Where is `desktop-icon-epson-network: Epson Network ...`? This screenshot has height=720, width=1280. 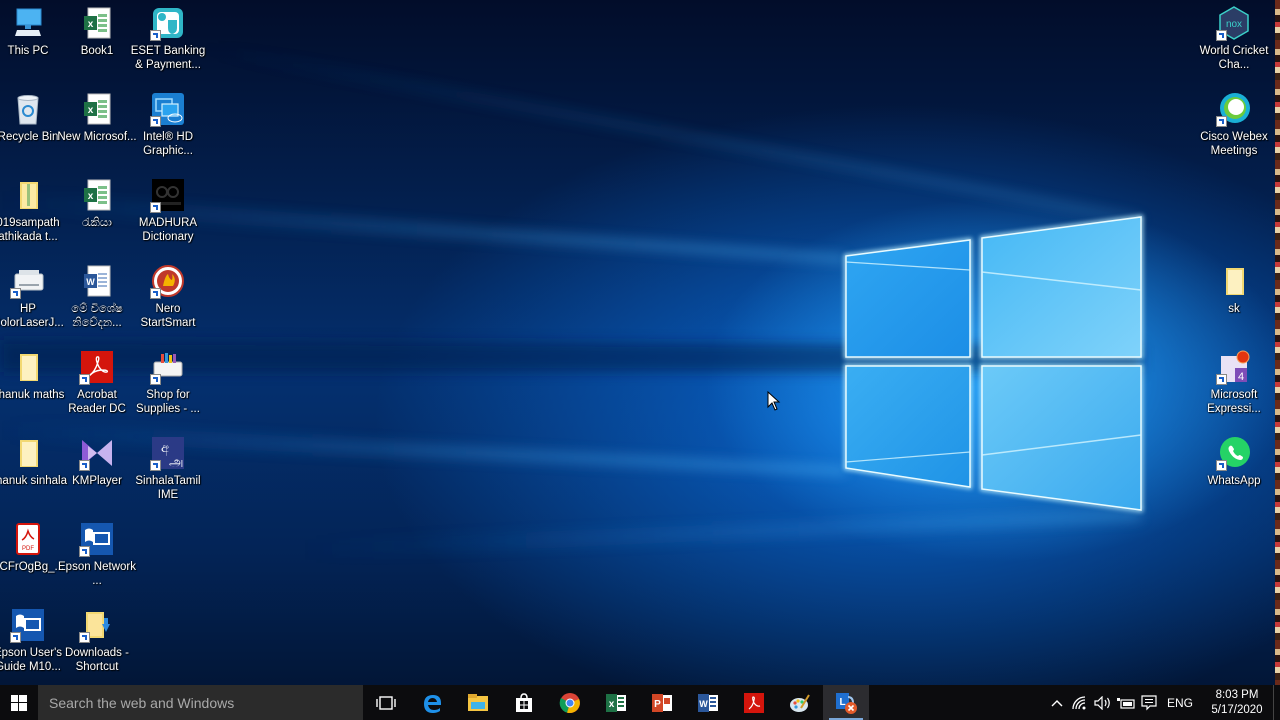 desktop-icon-epson-network: Epson Network ... is located at coordinates (97, 560).